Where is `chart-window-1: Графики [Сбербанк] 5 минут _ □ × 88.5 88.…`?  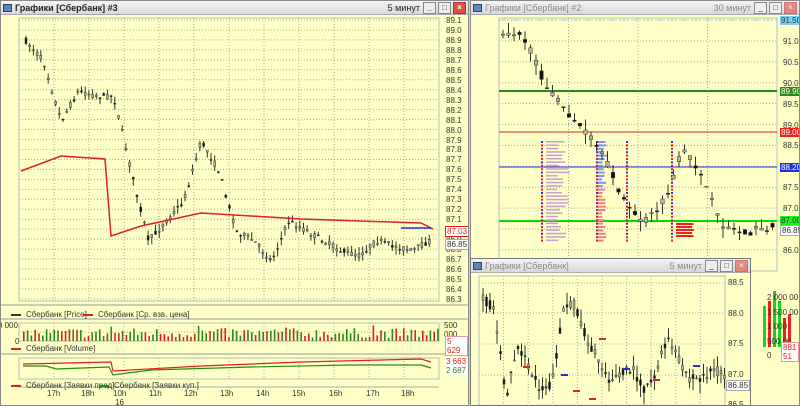
chart-window-1: Графики [Сбербанк] 5 минут _ □ × 88.5 88.… is located at coordinates (610, 332).